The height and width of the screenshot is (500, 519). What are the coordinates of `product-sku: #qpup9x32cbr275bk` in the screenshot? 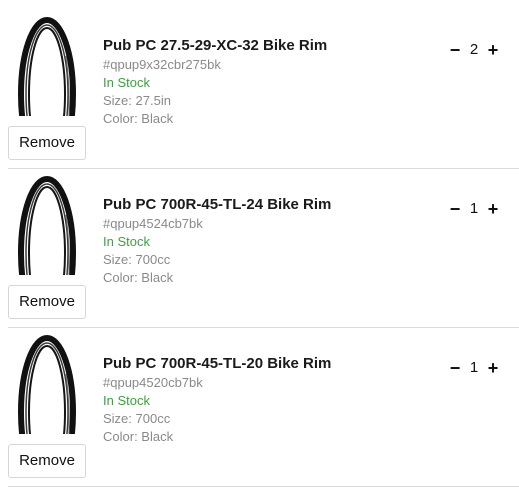 It's located at (162, 64).